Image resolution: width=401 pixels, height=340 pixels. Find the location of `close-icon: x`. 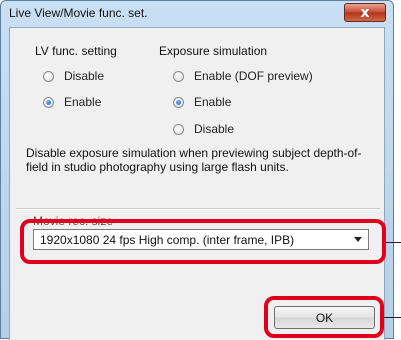

close-icon: x is located at coordinates (365, 12).